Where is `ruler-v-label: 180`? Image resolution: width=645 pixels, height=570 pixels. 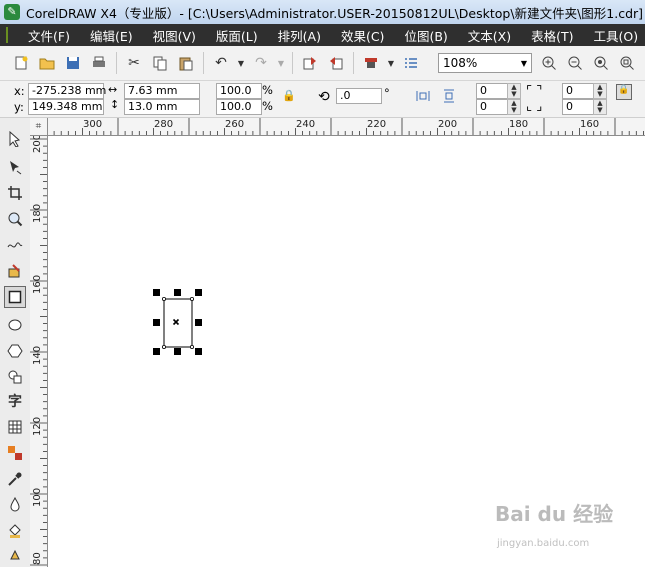 ruler-v-label: 180 is located at coordinates (37, 213).